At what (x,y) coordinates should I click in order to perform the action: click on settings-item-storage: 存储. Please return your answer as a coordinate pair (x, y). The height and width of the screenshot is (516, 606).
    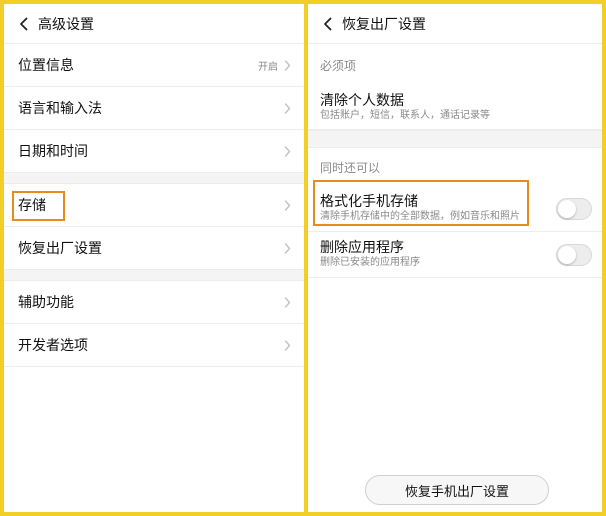
    Looking at the image, I should click on (154, 205).